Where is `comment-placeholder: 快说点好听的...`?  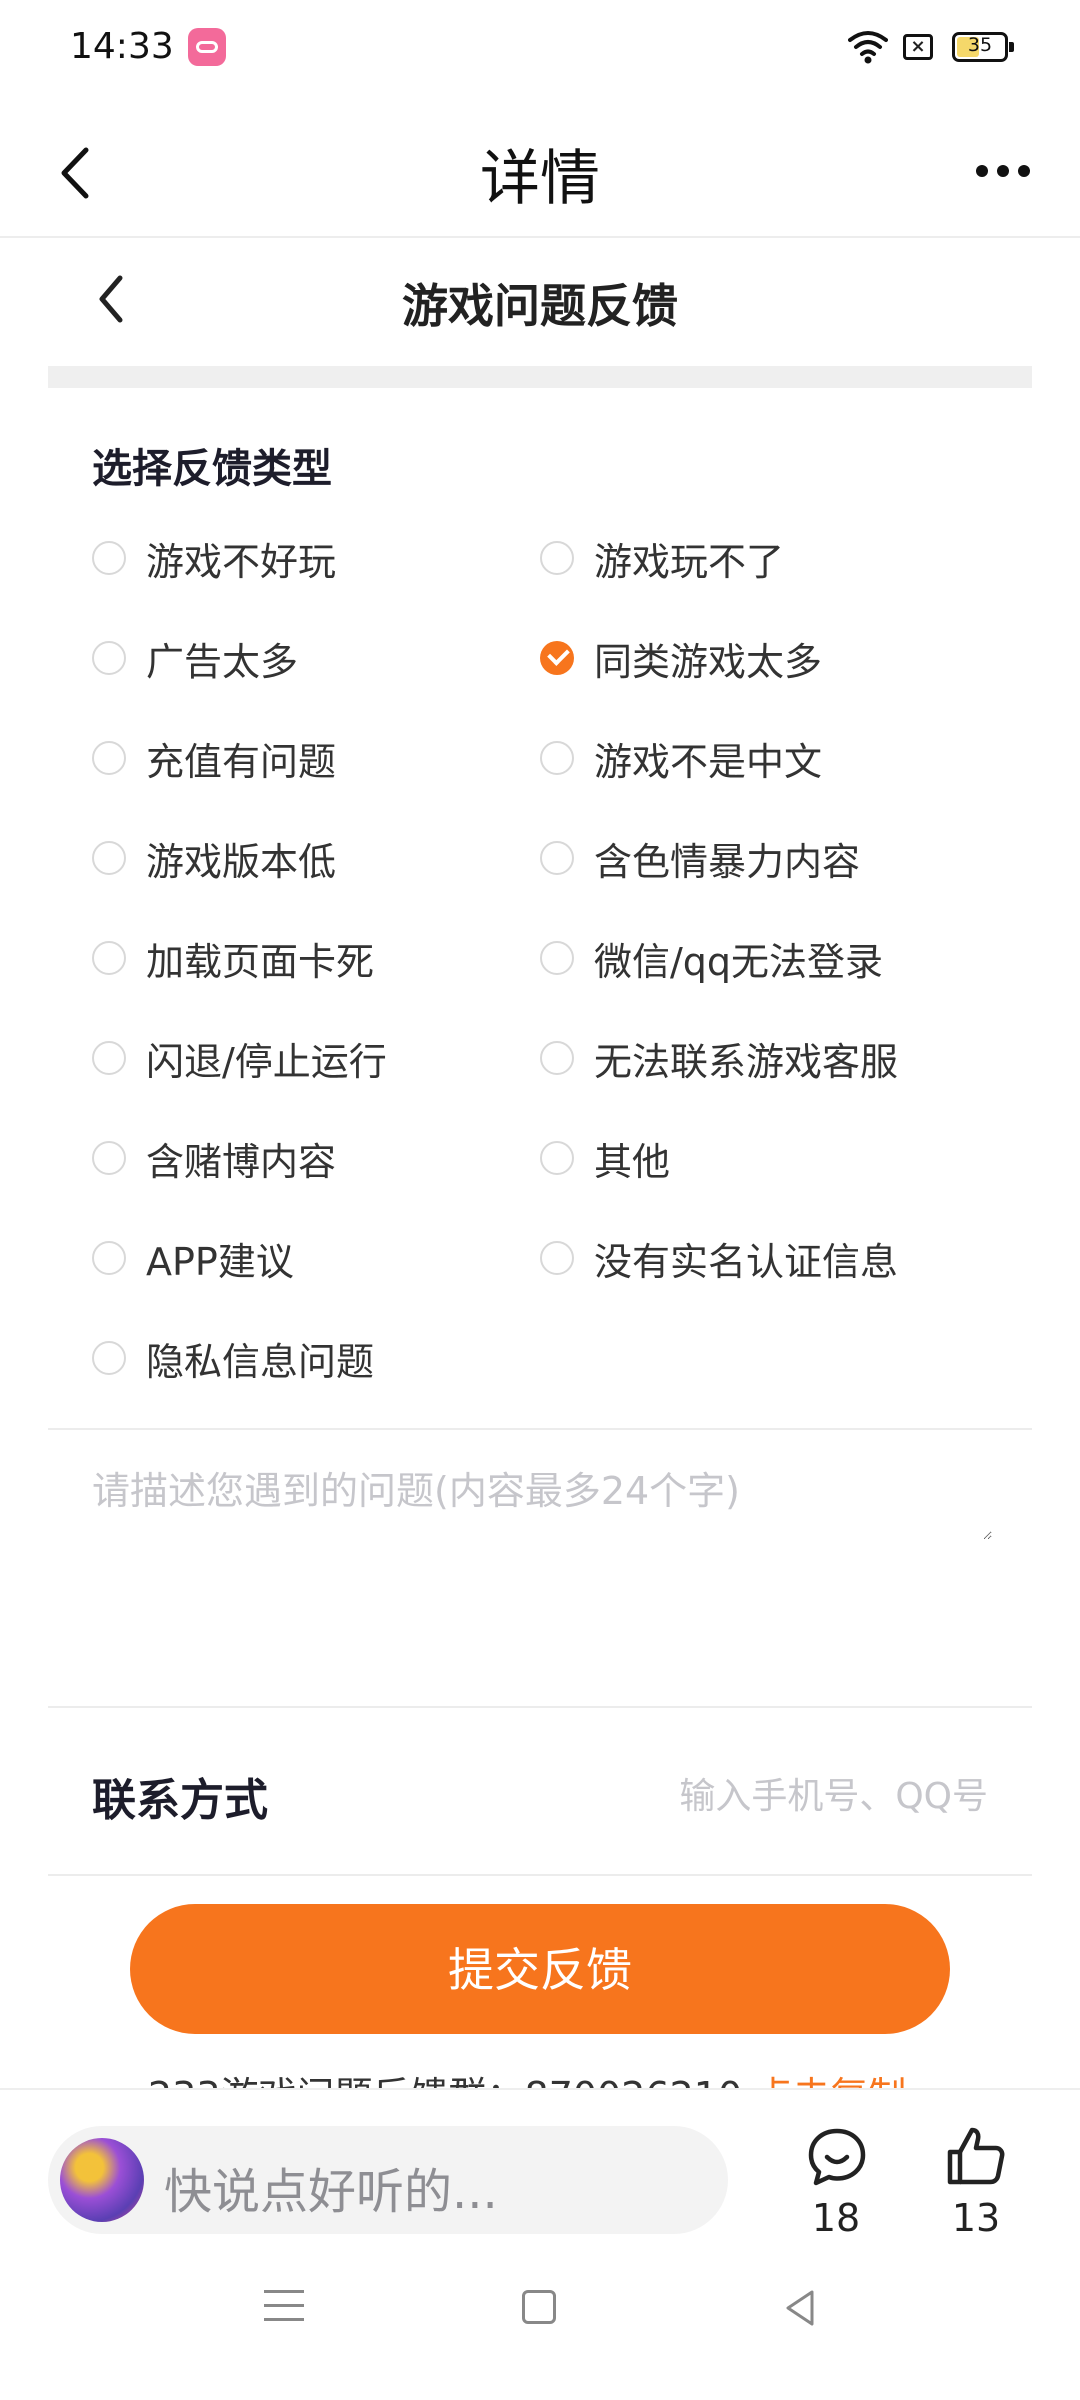
comment-placeholder: 快说点好听的... is located at coordinates (331, 2192).